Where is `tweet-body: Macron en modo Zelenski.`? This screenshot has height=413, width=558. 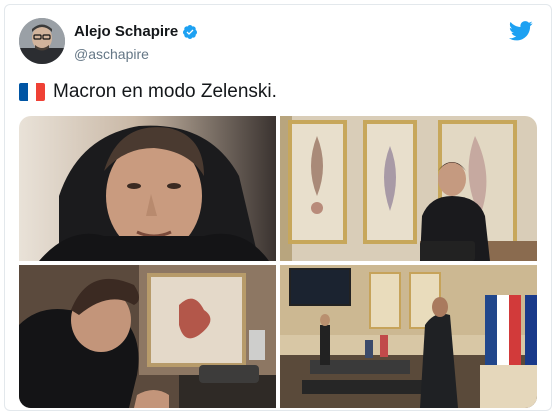
tweet-body: Macron en modo Zelenski. is located at coordinates (165, 91).